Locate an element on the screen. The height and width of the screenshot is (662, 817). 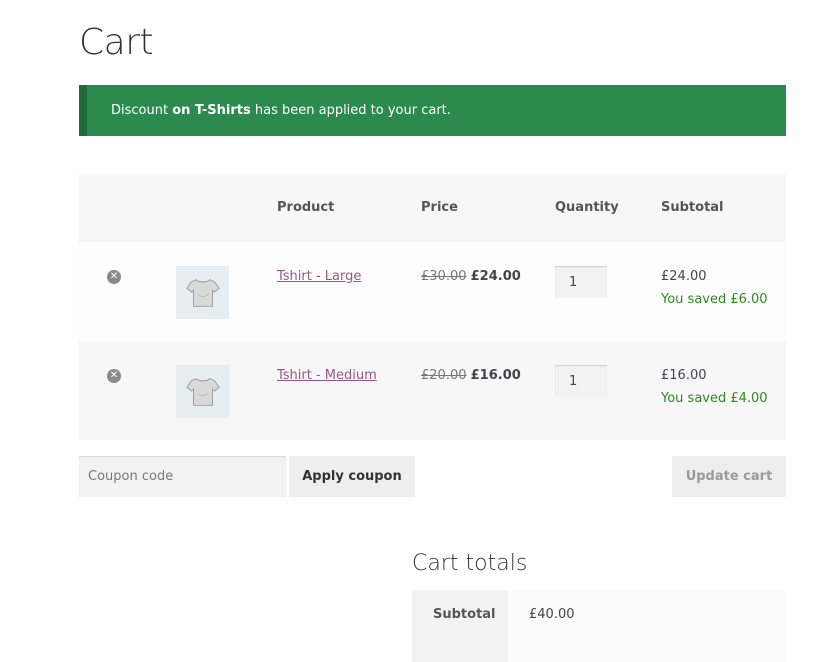
totals-next-row is located at coordinates (598, 651).